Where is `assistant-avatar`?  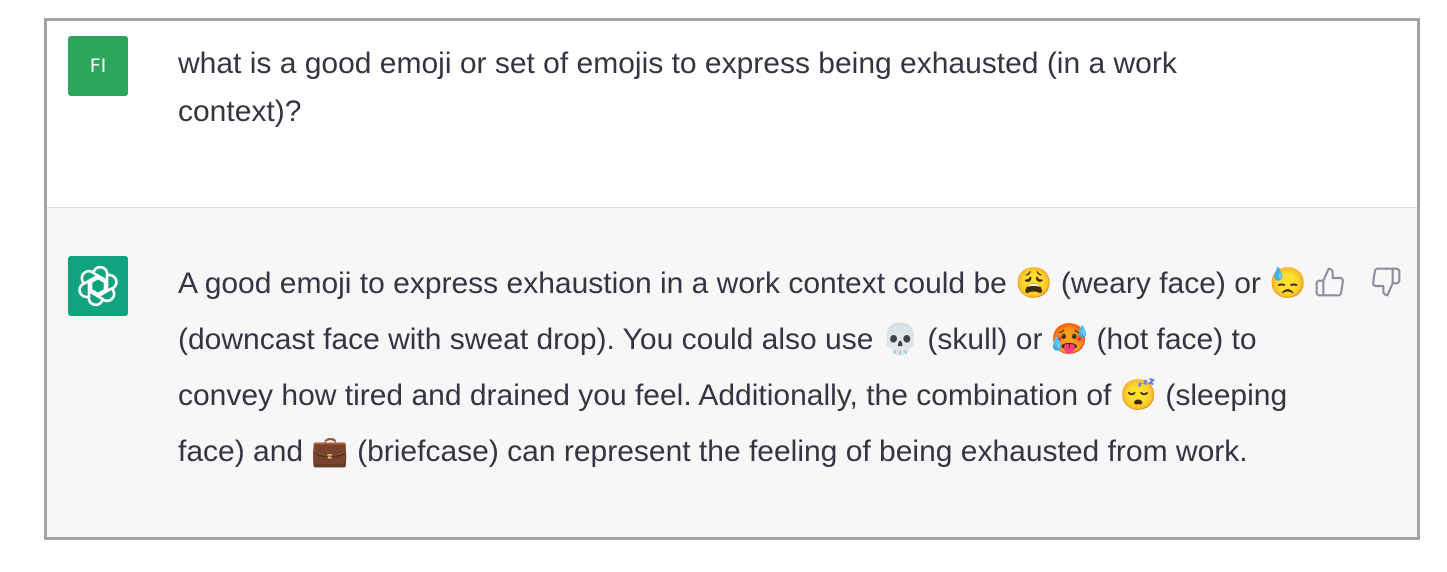 assistant-avatar is located at coordinates (98, 286).